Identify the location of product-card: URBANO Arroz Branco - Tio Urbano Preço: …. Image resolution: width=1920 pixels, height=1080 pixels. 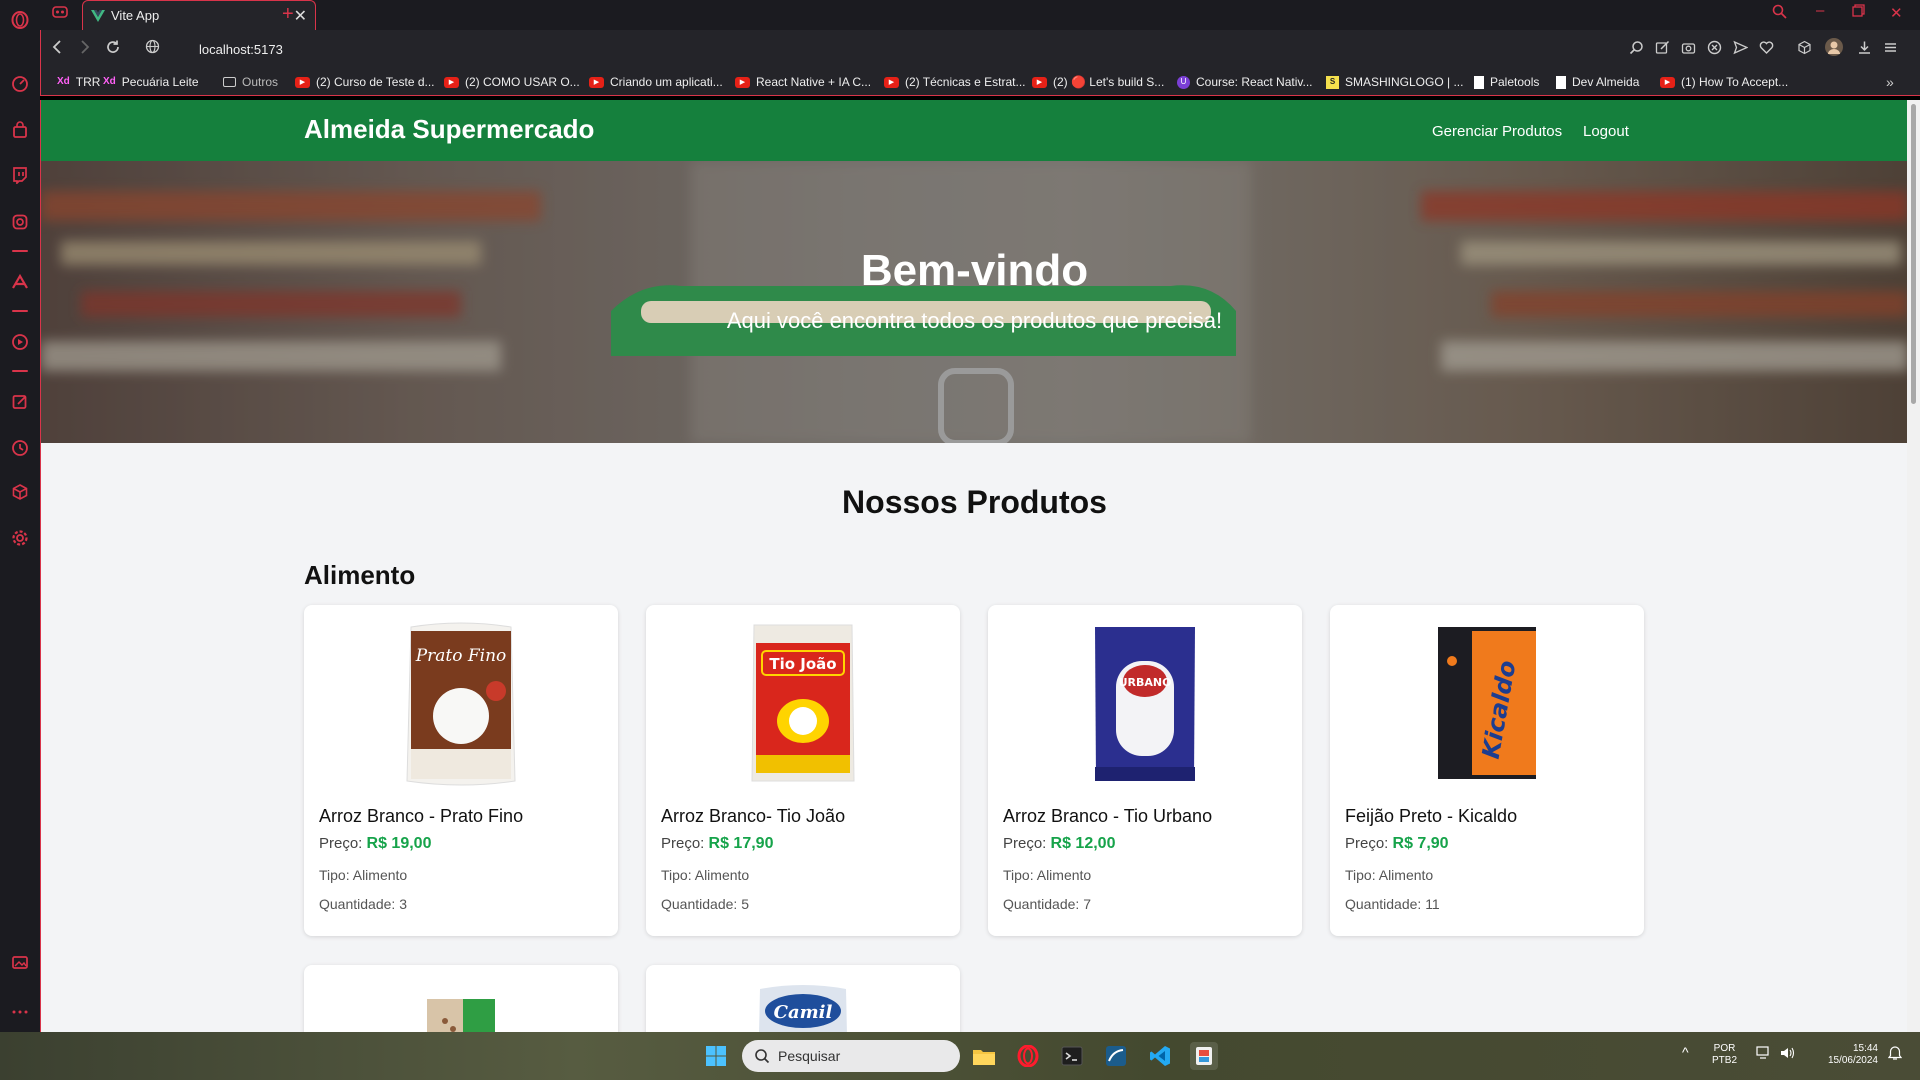
(1145, 770).